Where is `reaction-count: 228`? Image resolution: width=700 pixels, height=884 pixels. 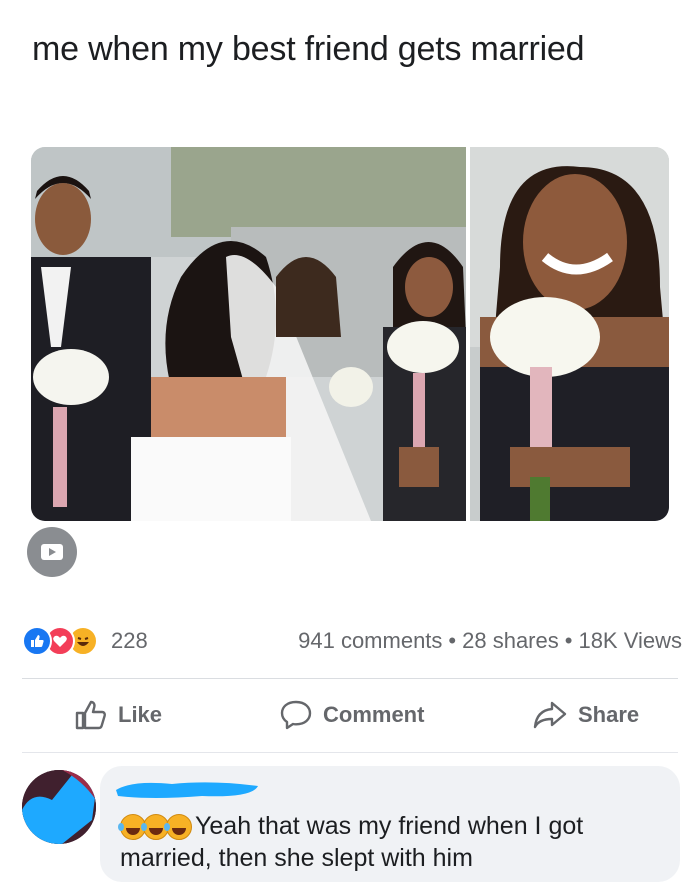 reaction-count: 228 is located at coordinates (129, 641).